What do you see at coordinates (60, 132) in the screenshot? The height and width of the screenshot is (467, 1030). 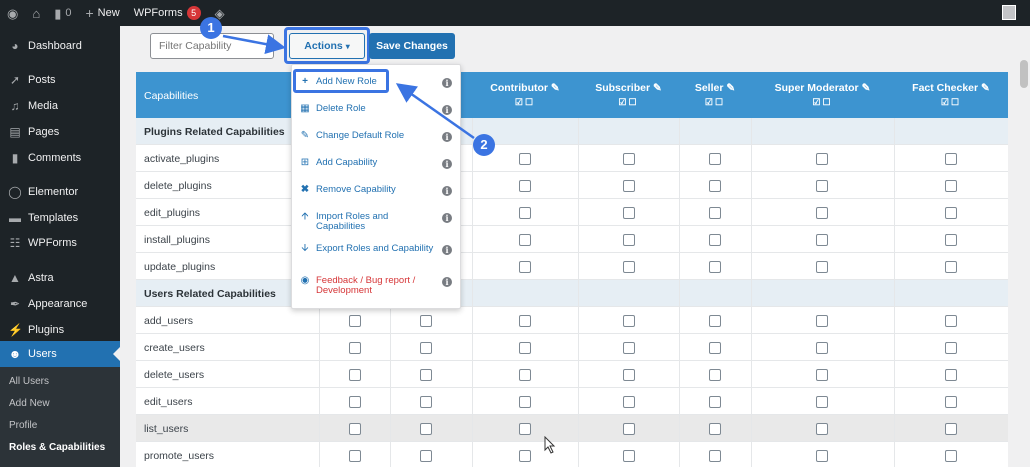 I see `sidebar-item-pages: ▤ Pages` at bounding box center [60, 132].